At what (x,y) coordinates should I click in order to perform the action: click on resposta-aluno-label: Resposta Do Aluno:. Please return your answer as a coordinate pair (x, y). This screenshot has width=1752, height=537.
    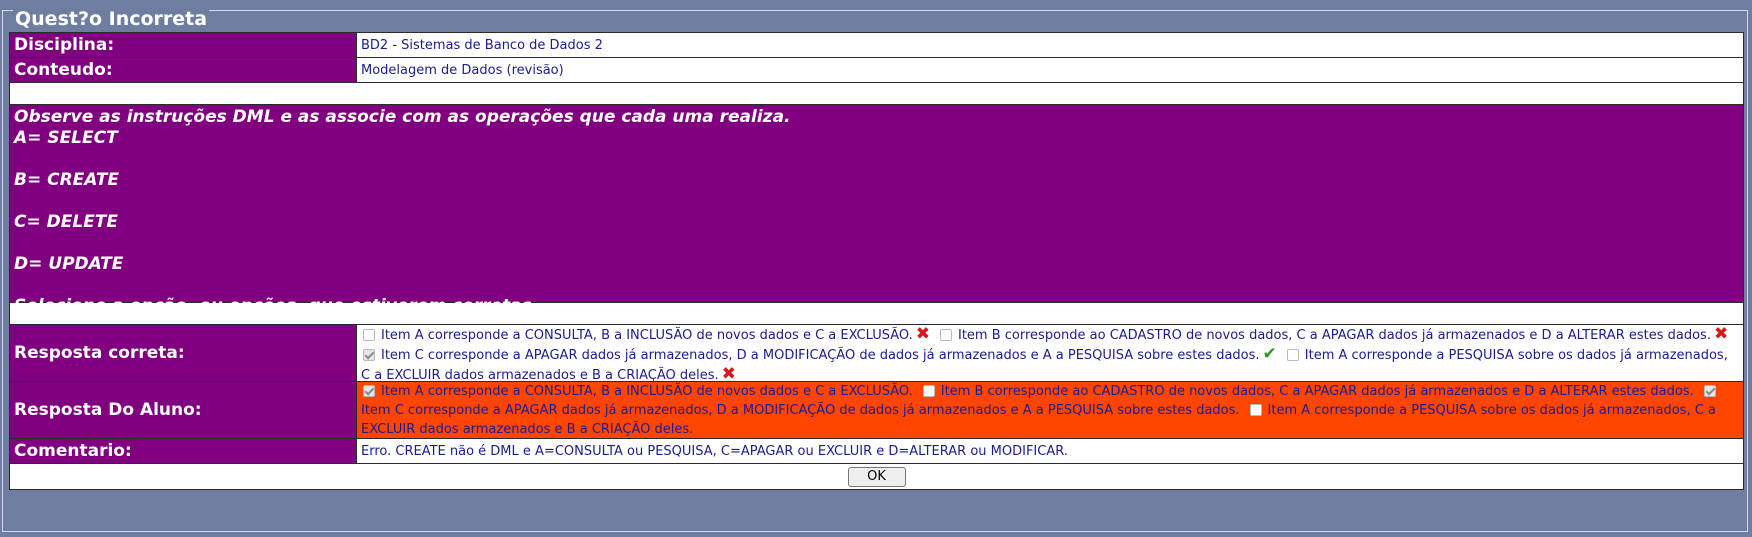
    Looking at the image, I should click on (183, 410).